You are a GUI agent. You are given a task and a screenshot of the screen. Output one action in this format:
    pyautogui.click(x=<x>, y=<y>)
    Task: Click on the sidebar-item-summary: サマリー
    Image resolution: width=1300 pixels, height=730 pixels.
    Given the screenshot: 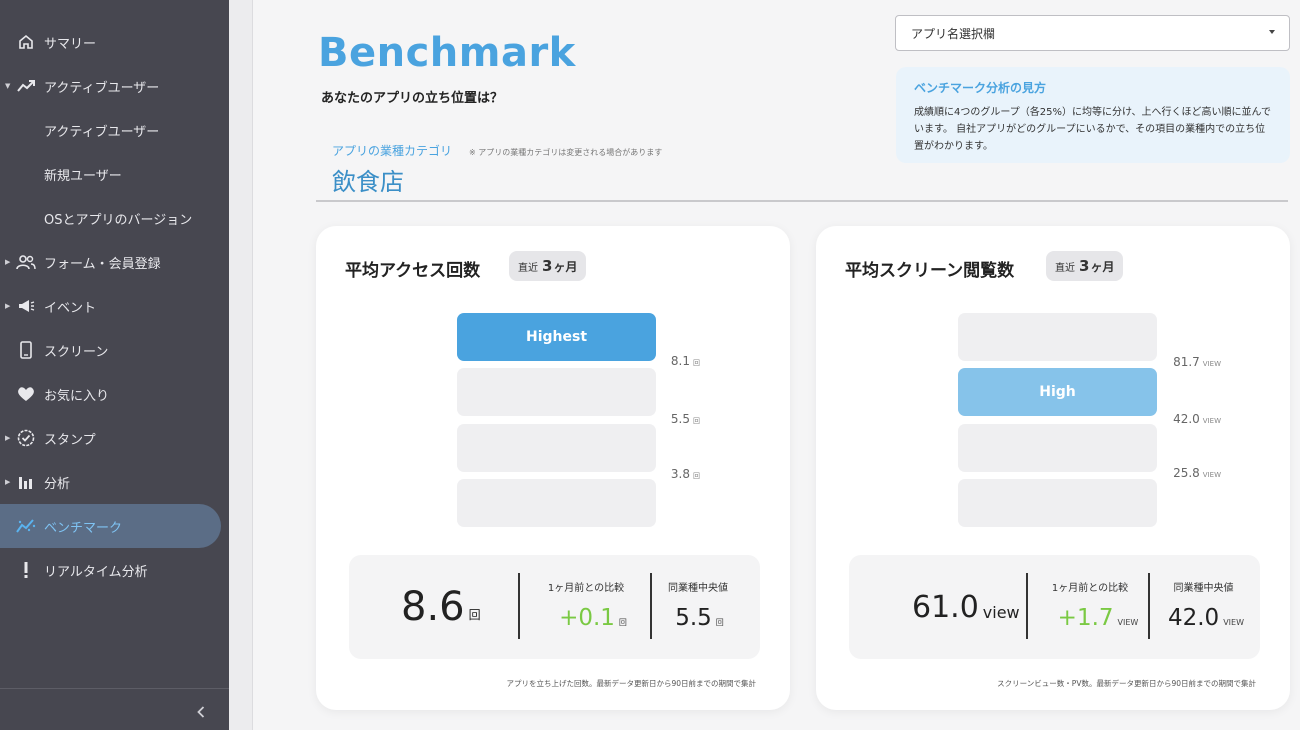 What is the action you would take?
    pyautogui.click(x=114, y=42)
    